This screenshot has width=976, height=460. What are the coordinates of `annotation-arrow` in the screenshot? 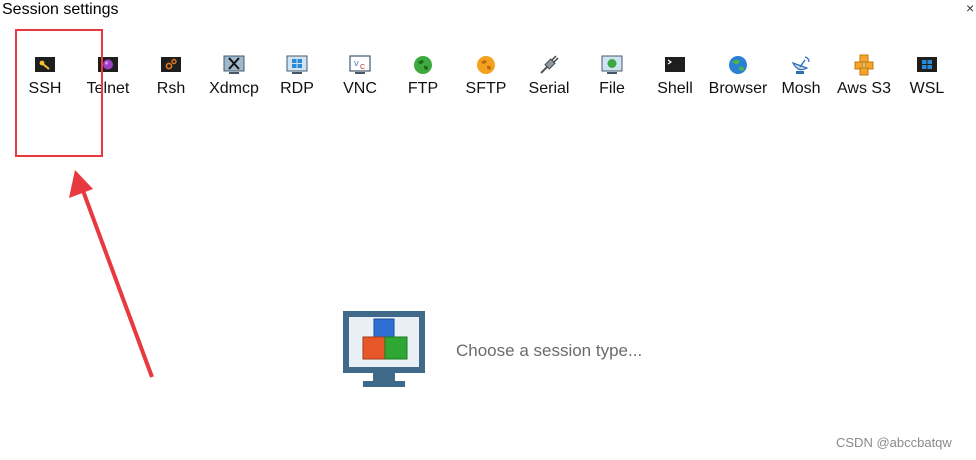 It's located at (111, 274).